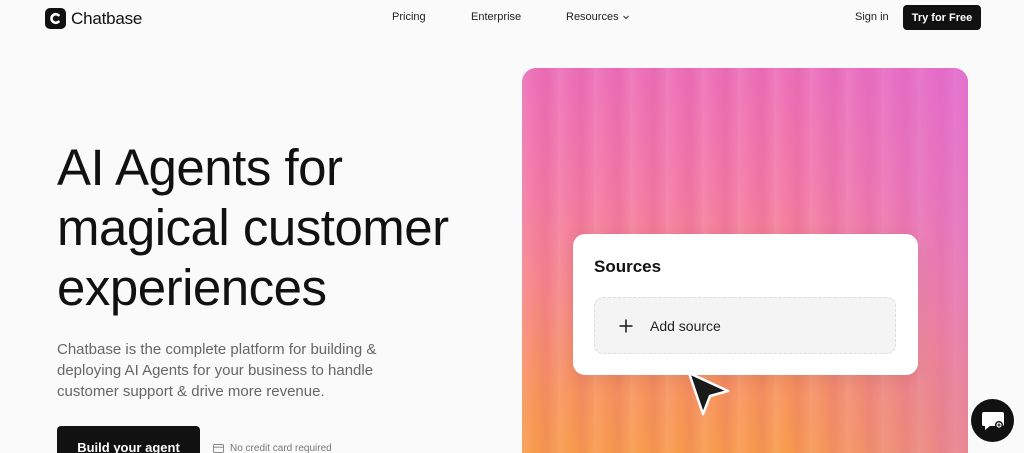 The image size is (1024, 453). What do you see at coordinates (128, 439) in the screenshot?
I see `build-agent-button: Build your agent` at bounding box center [128, 439].